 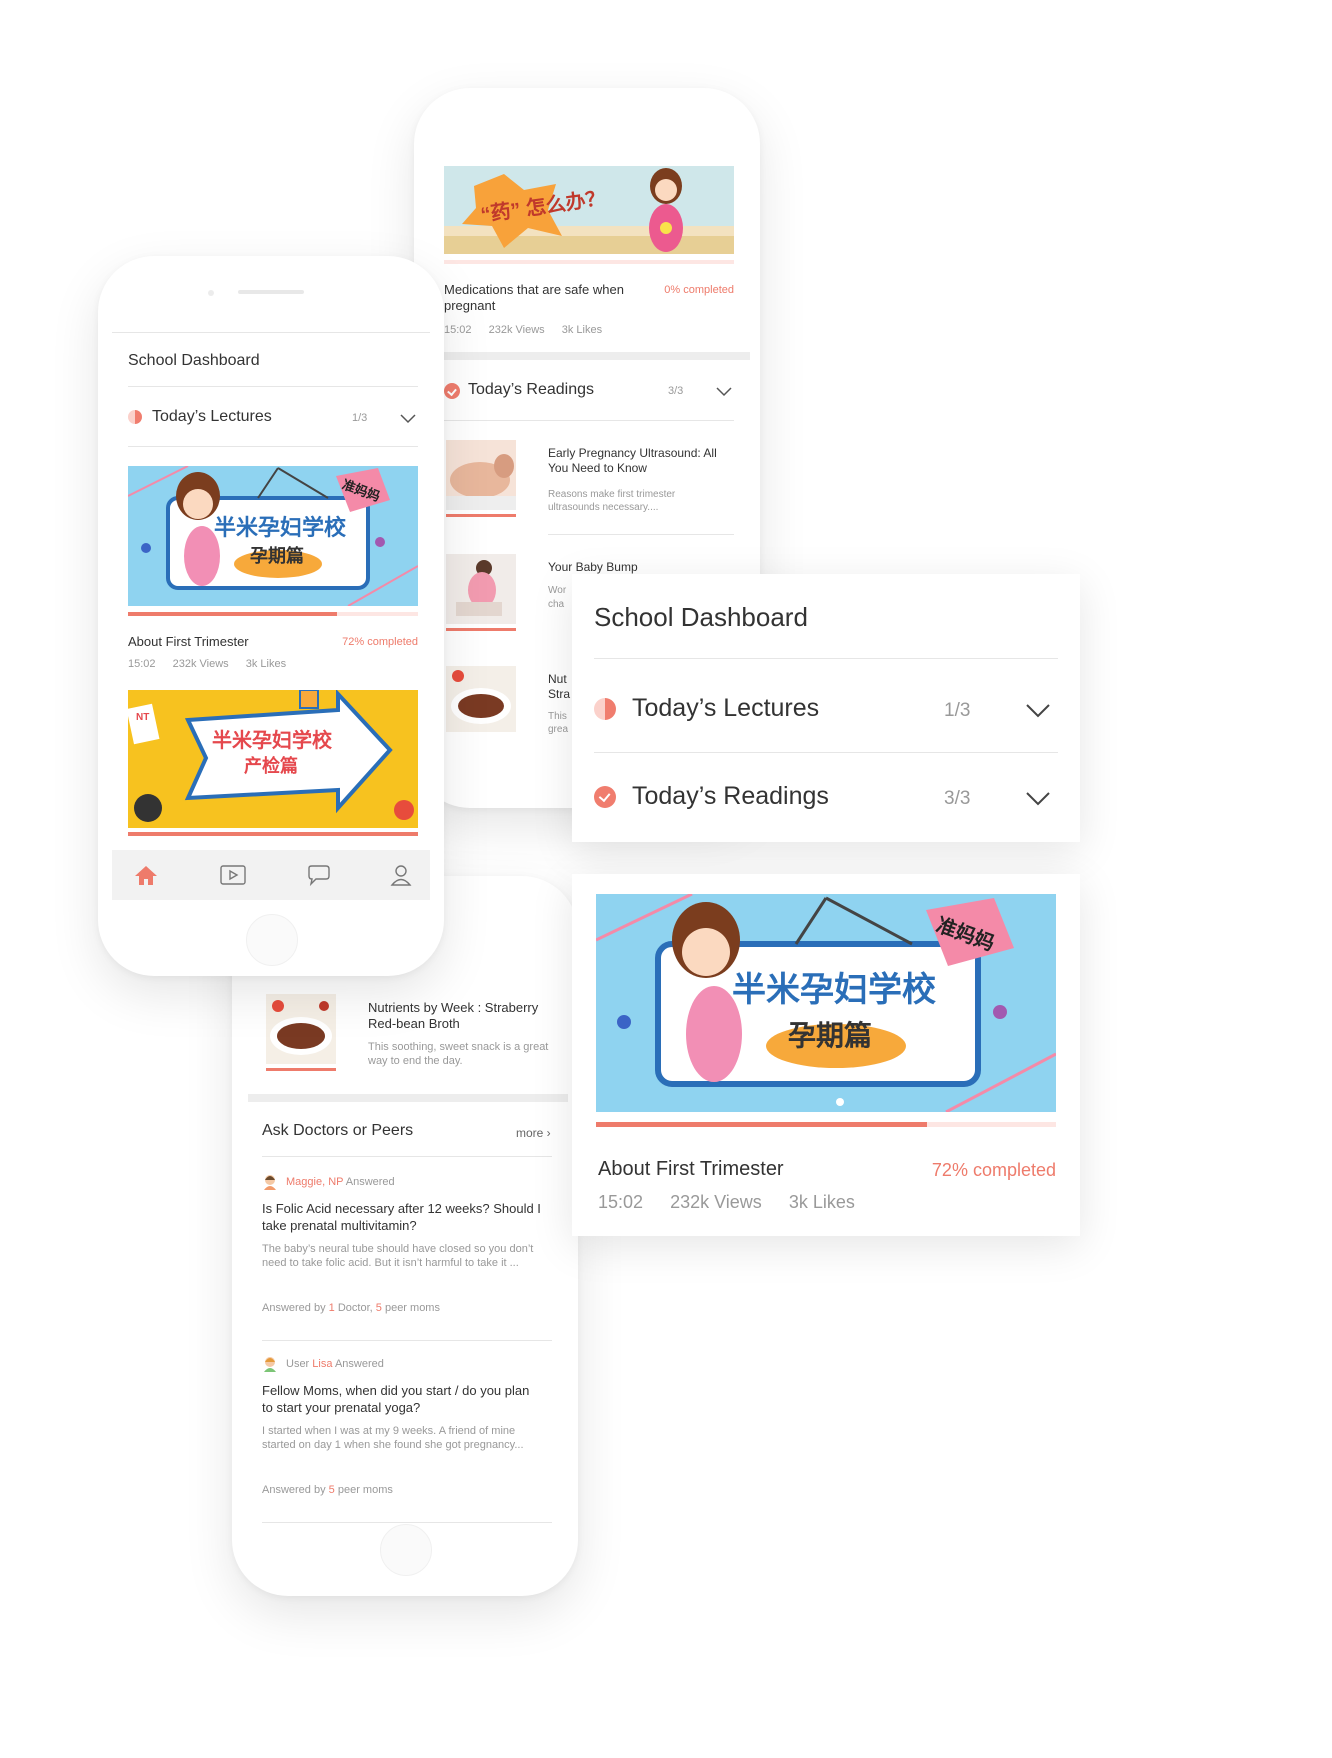 I want to click on ultrasound-photo, so click(x=481, y=475).